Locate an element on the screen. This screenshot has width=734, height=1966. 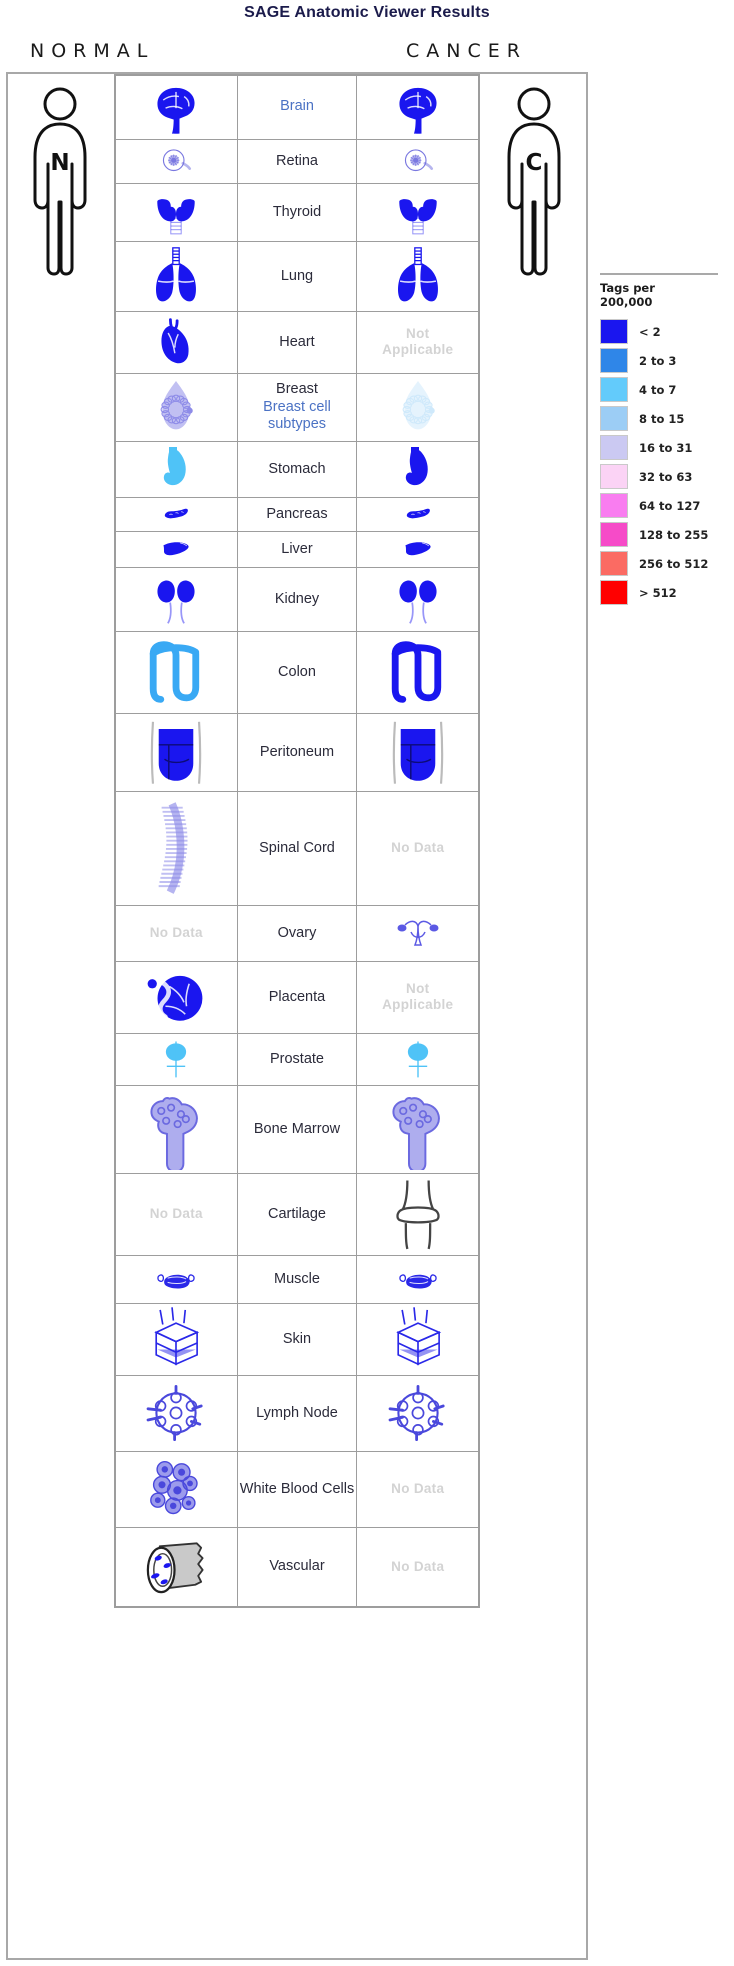
table-row: Prostate is located at coordinates (297, 1059).